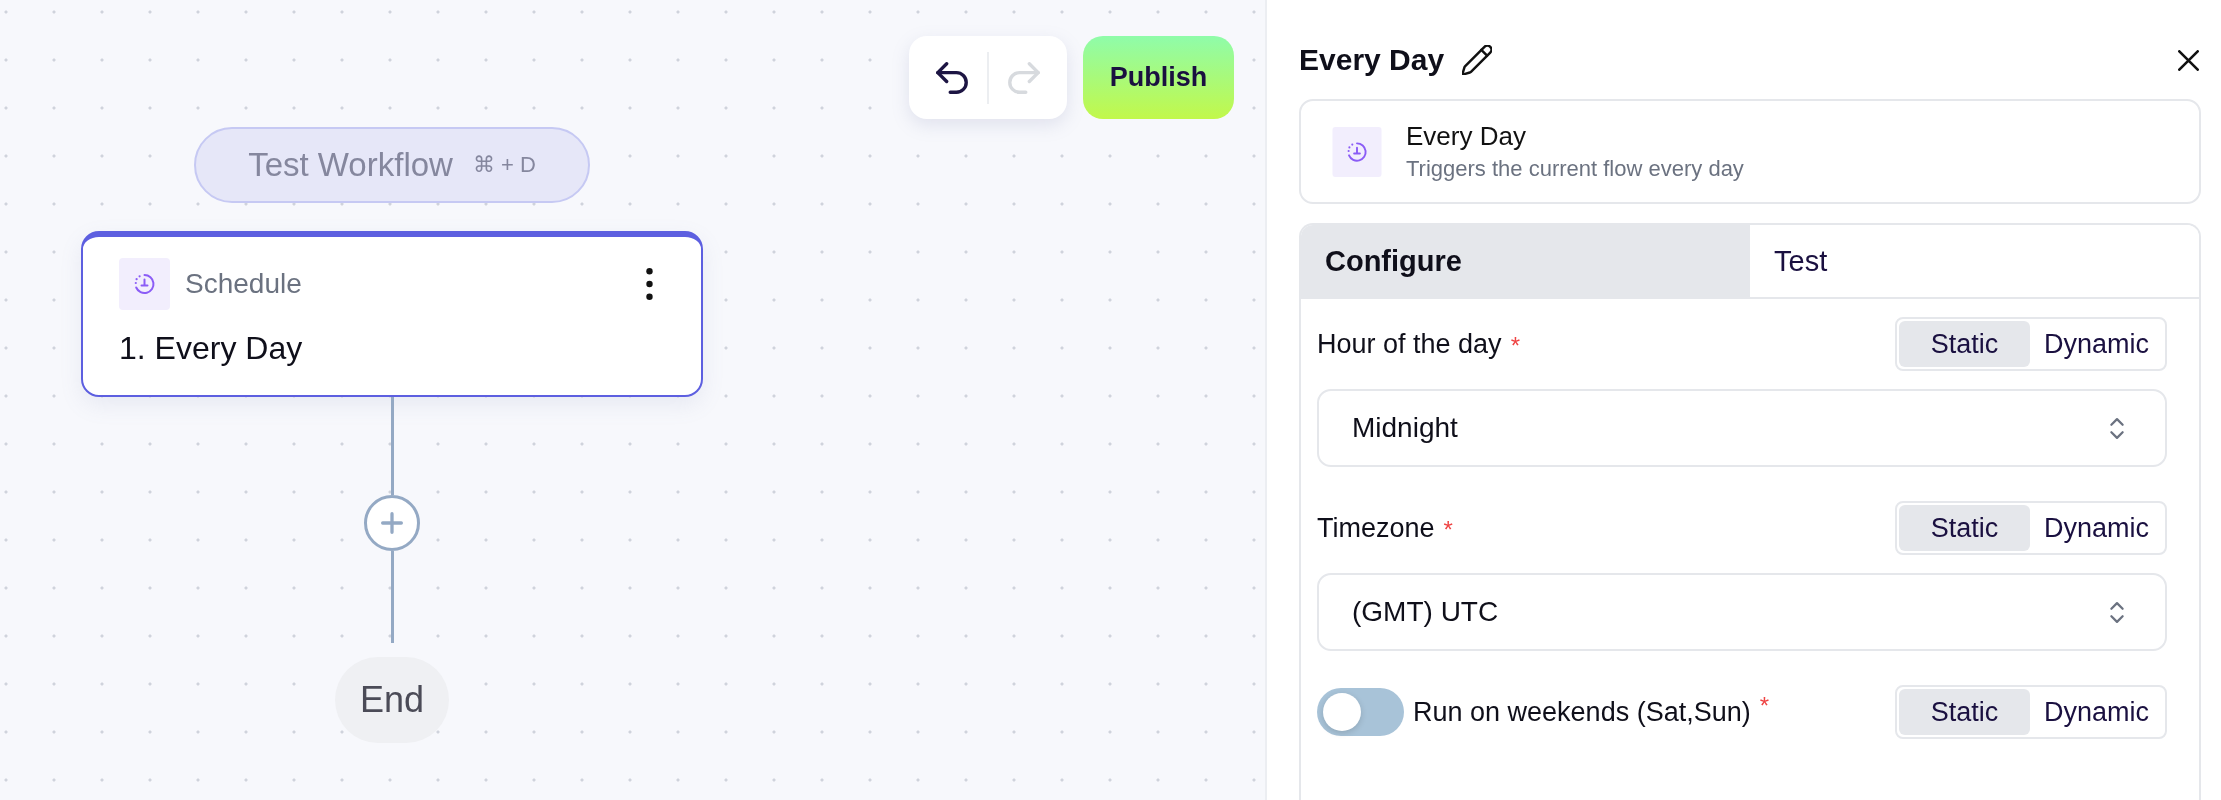  What do you see at coordinates (1158, 77) in the screenshot?
I see `publish-button: Publish` at bounding box center [1158, 77].